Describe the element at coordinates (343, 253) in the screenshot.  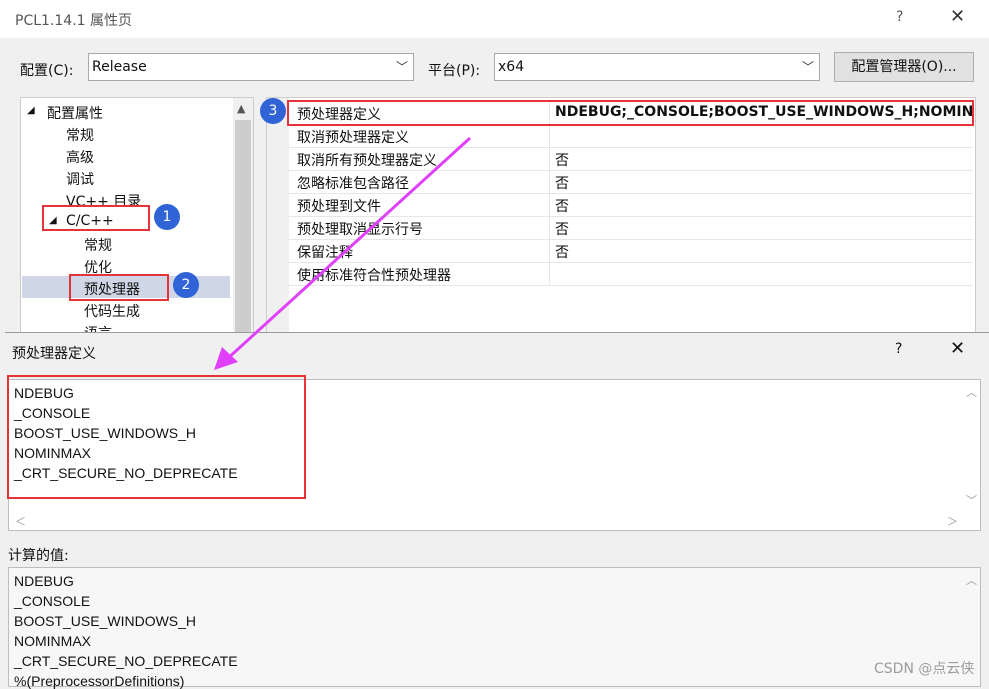
I see `annotation-arrow` at that location.